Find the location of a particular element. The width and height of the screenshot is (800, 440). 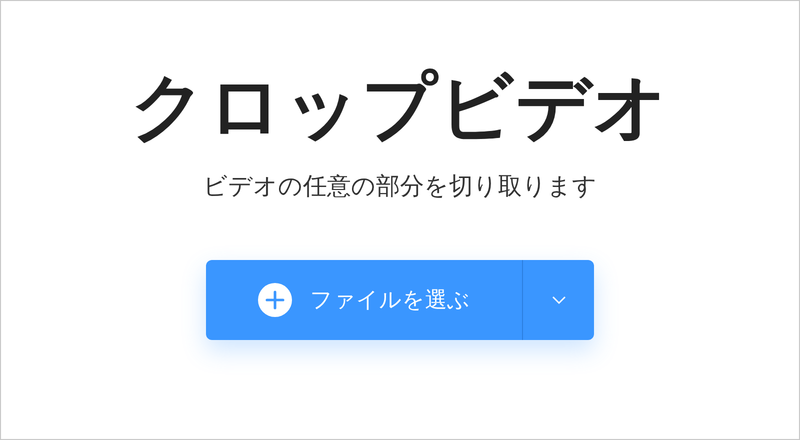

page-title: クロップビデオ is located at coordinates (400, 107).